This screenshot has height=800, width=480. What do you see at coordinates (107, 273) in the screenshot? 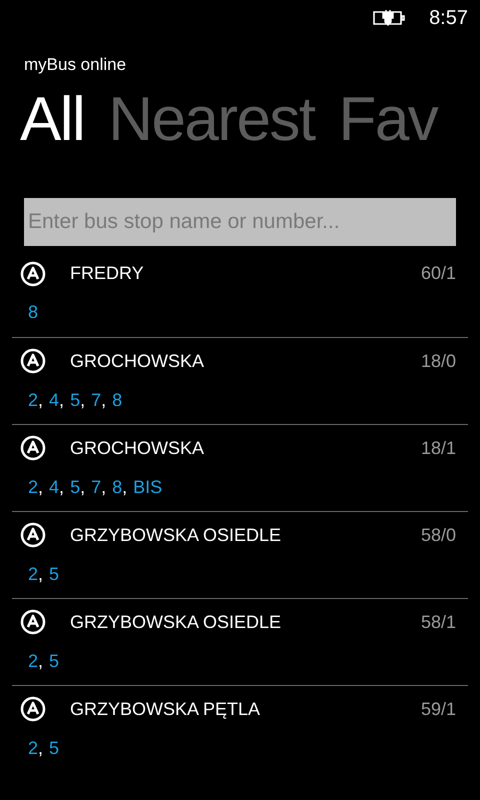
I see `stop-name: FREDRY` at bounding box center [107, 273].